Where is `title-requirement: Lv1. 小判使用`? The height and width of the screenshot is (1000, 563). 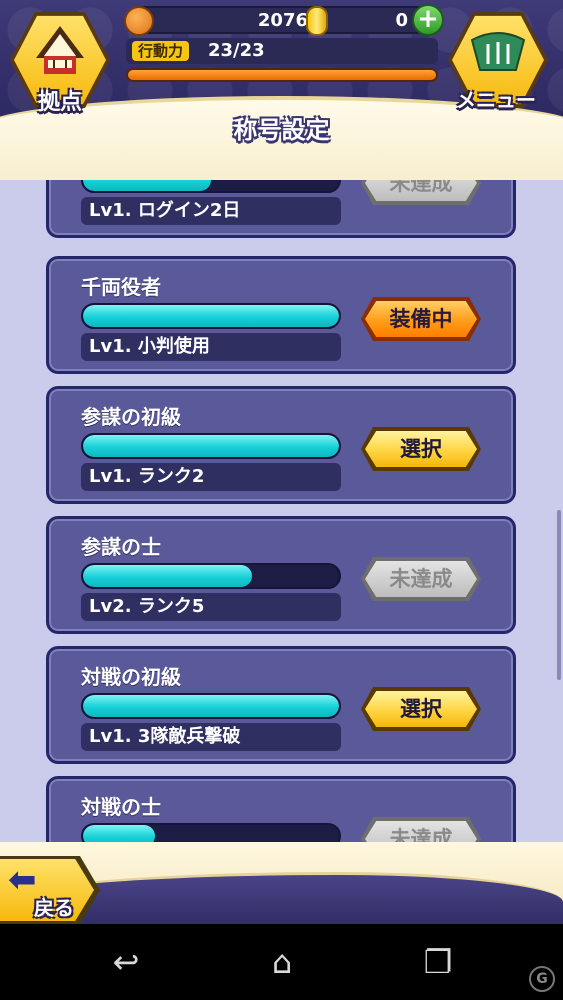
title-requirement: Lv1. 小判使用 is located at coordinates (211, 347).